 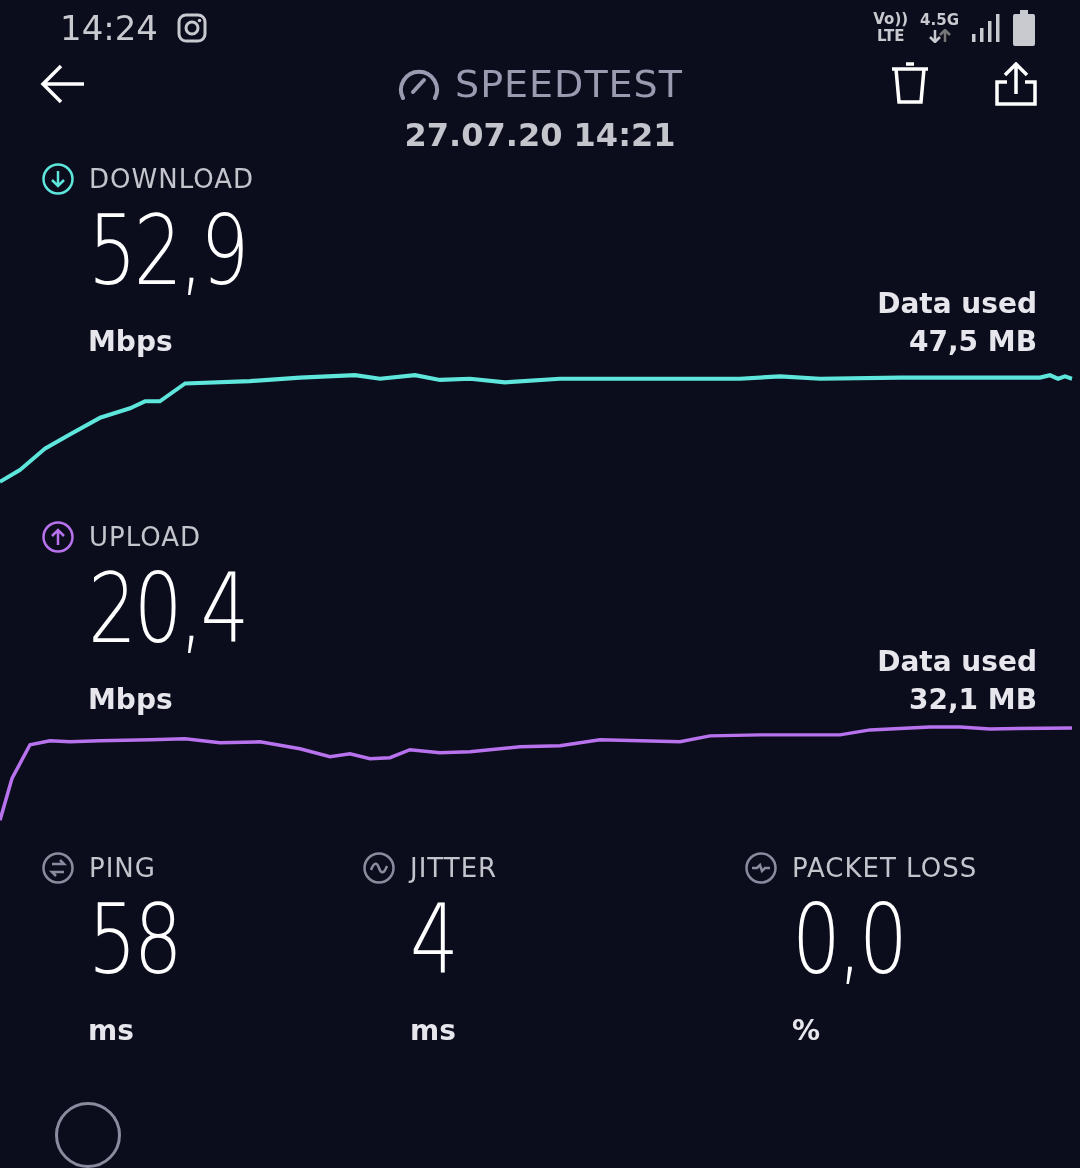 What do you see at coordinates (167, 251) in the screenshot?
I see `speed-value: 52,9` at bounding box center [167, 251].